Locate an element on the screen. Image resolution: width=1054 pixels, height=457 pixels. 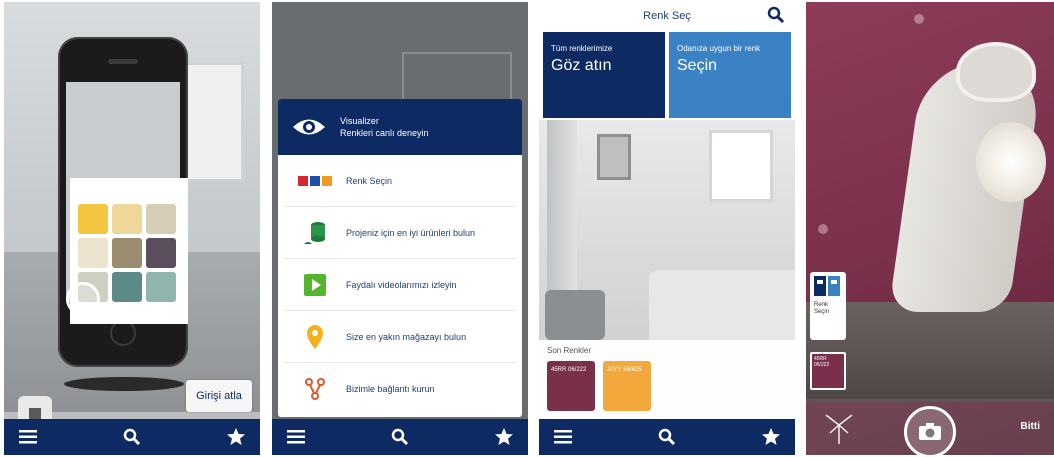
recent-color-chip: 45RR 06/222 is located at coordinates (571, 386).